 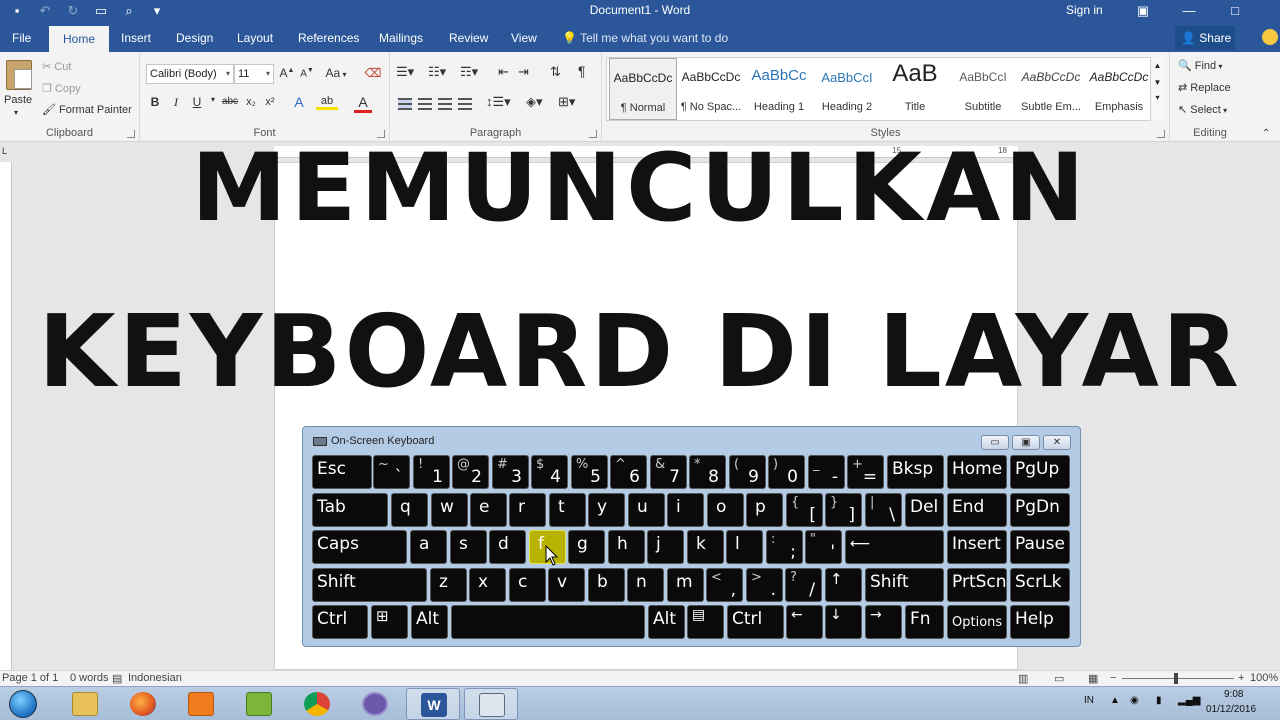 I want to click on key-tilde: ~ `, so click(x=391, y=472).